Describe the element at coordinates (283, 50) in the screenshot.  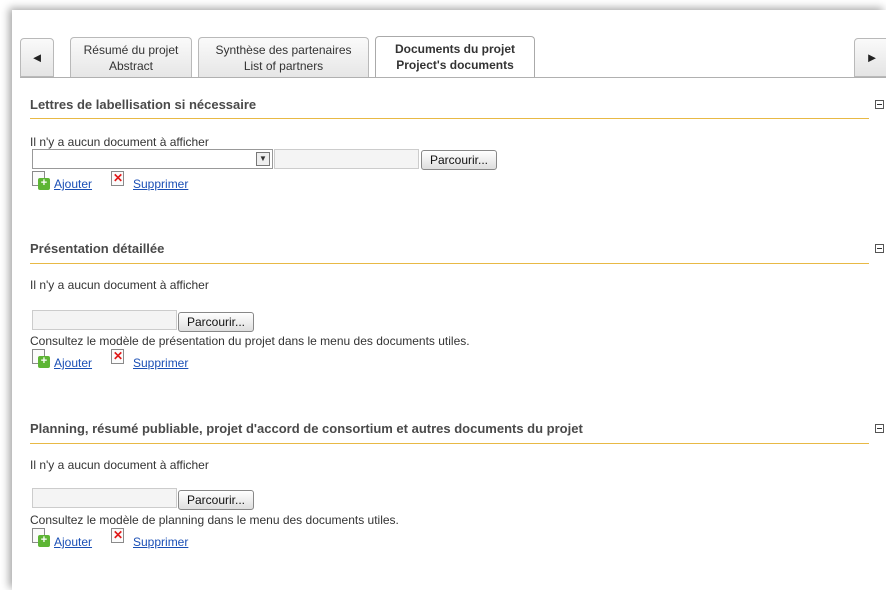
I see `tab-label-fr: Synthèse des partenaires` at that location.